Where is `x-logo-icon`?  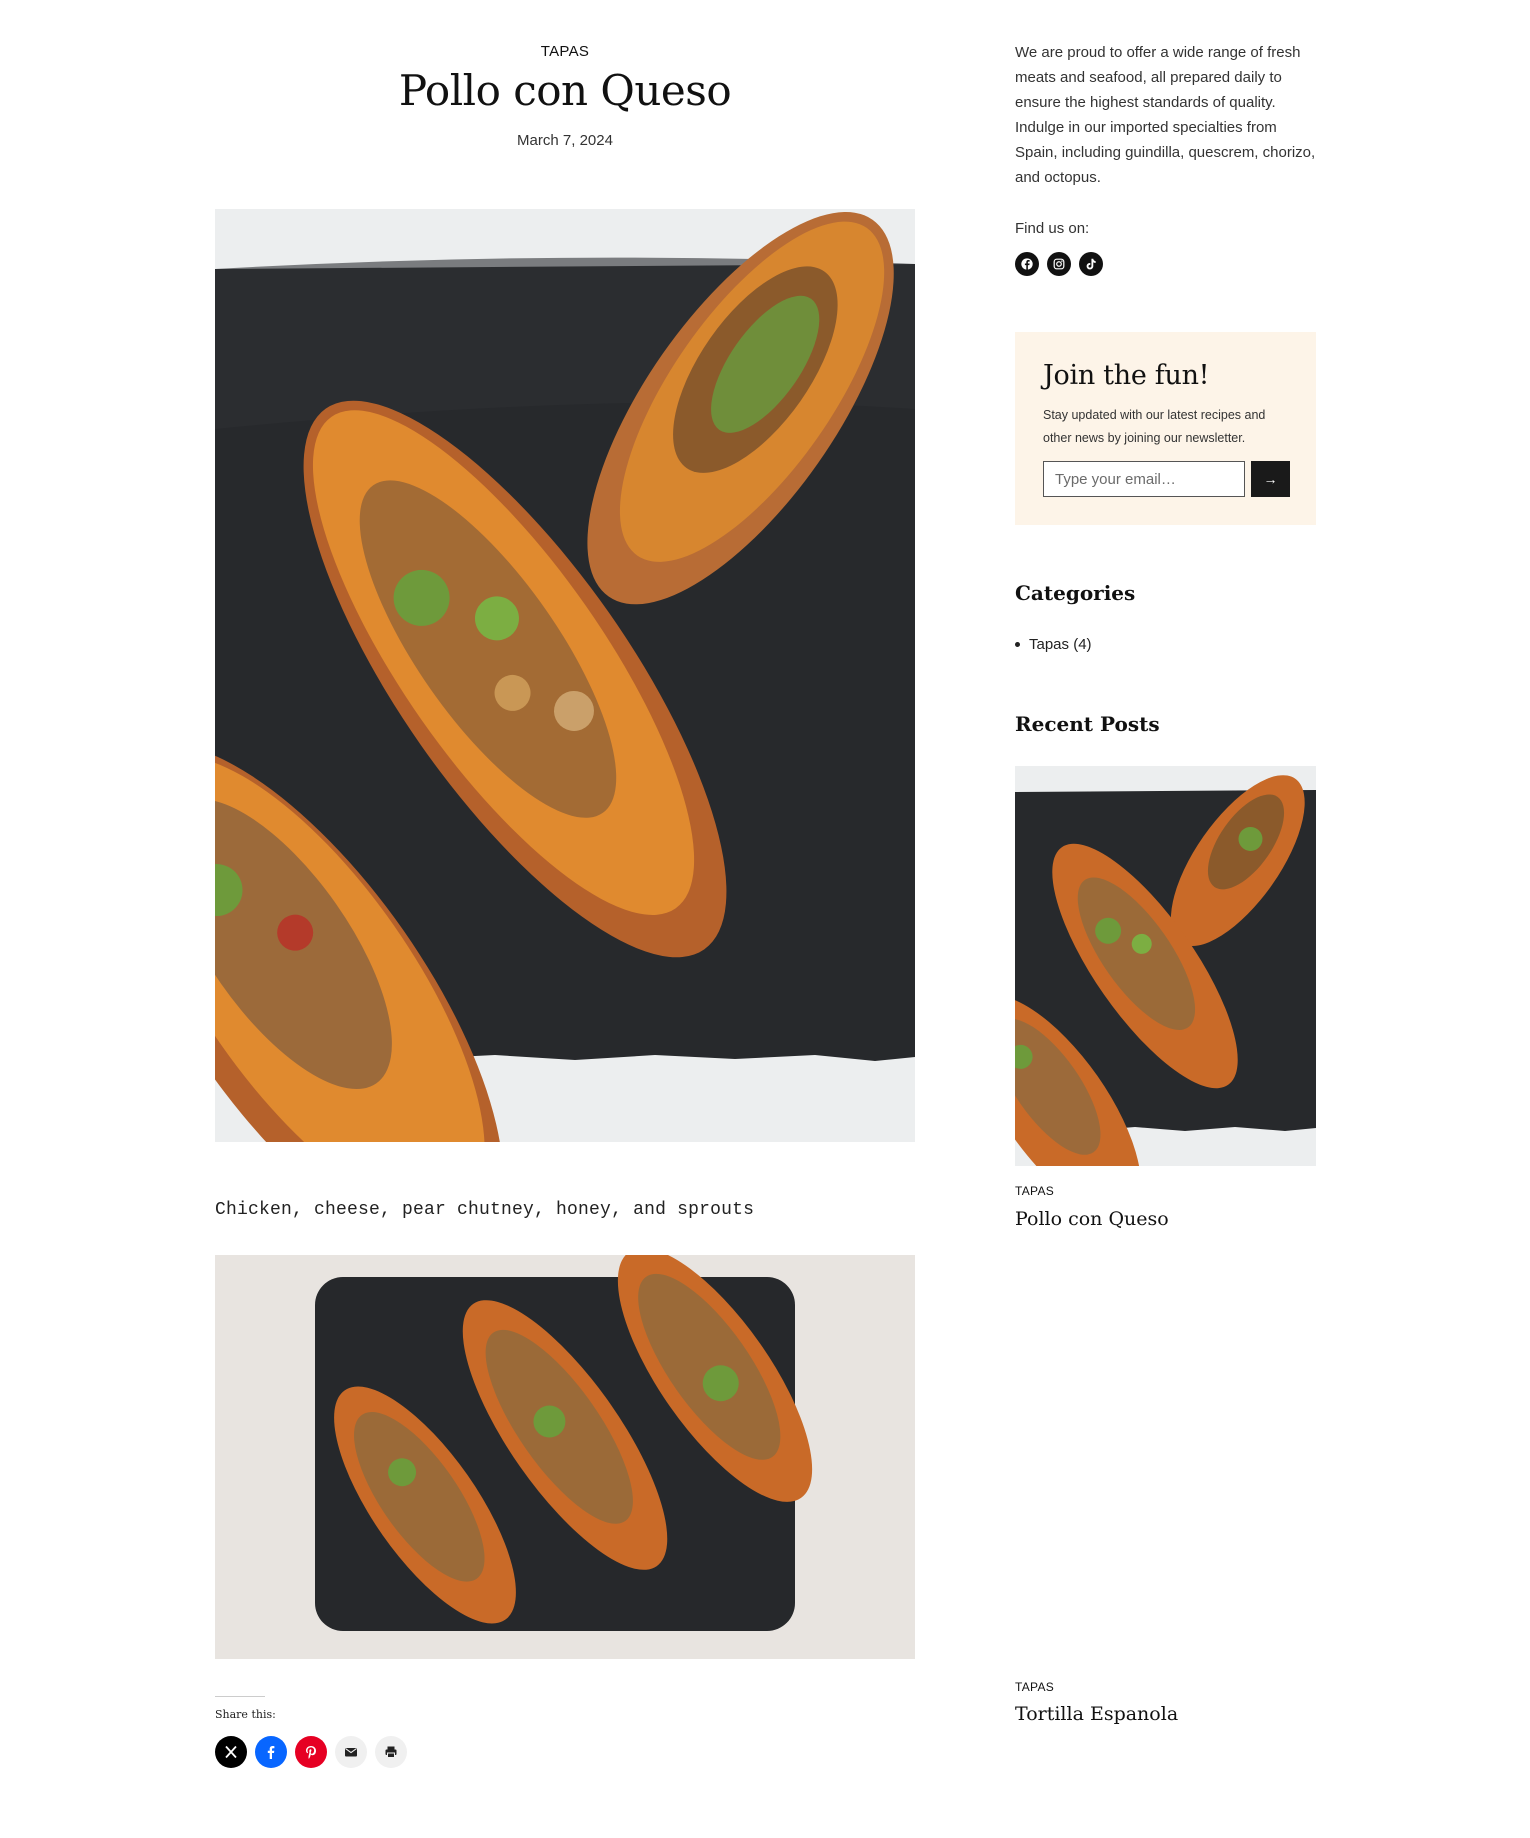 x-logo-icon is located at coordinates (231, 1752).